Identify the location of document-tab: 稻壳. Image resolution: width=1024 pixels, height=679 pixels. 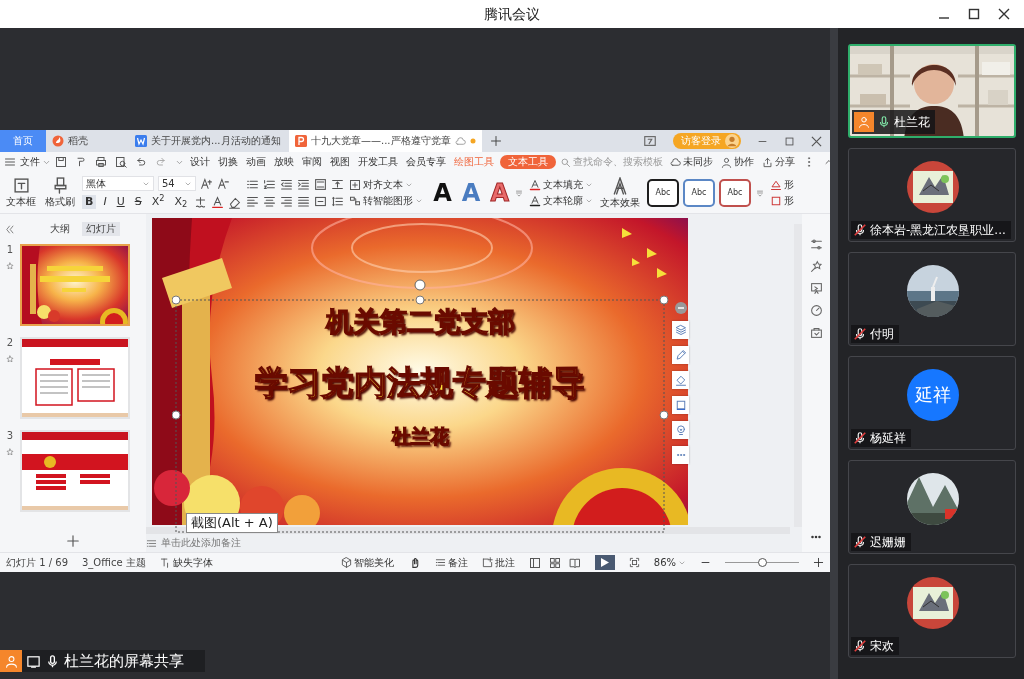
(87, 141).